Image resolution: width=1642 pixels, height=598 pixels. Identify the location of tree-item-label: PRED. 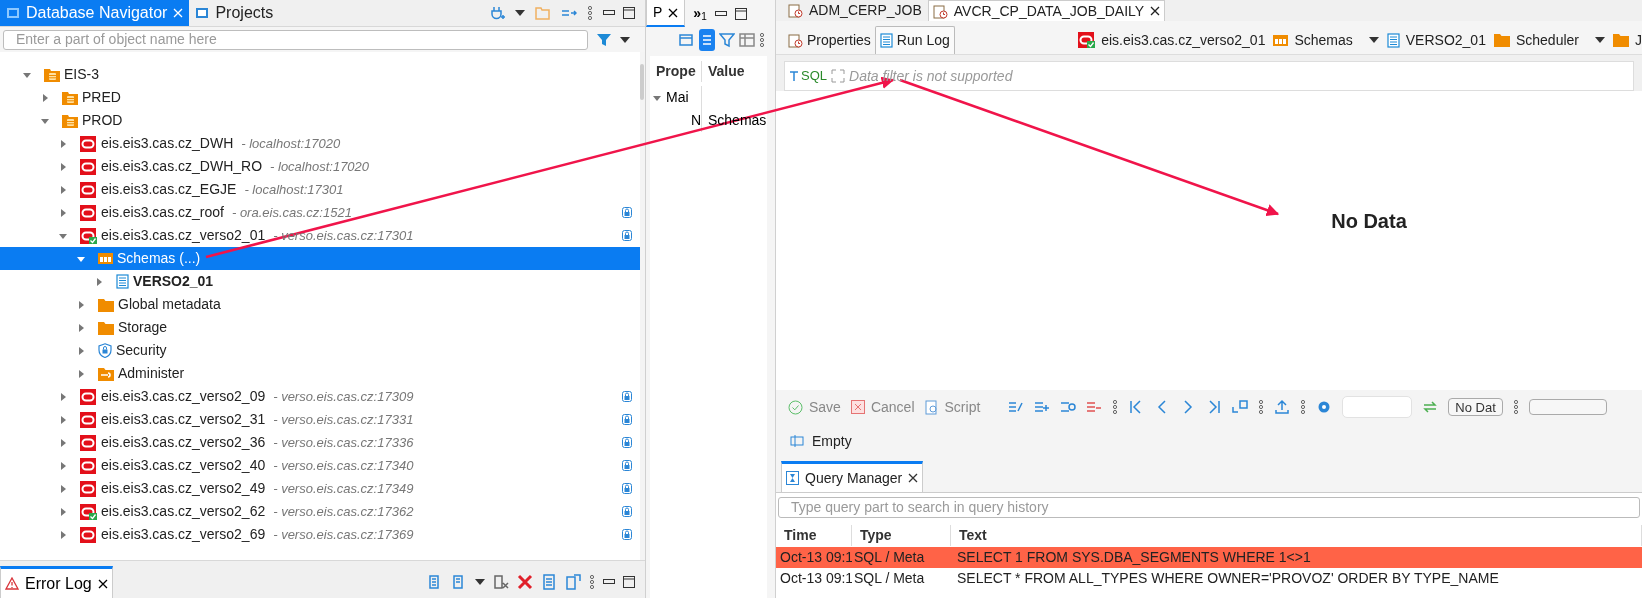
(101, 97).